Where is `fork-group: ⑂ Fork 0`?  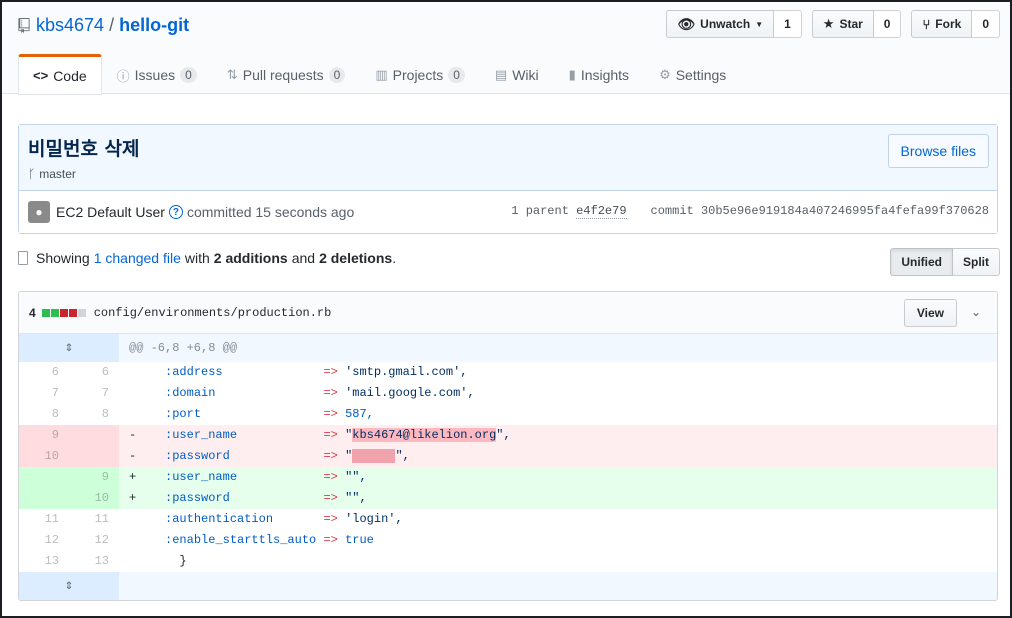 fork-group: ⑂ Fork 0 is located at coordinates (955, 24).